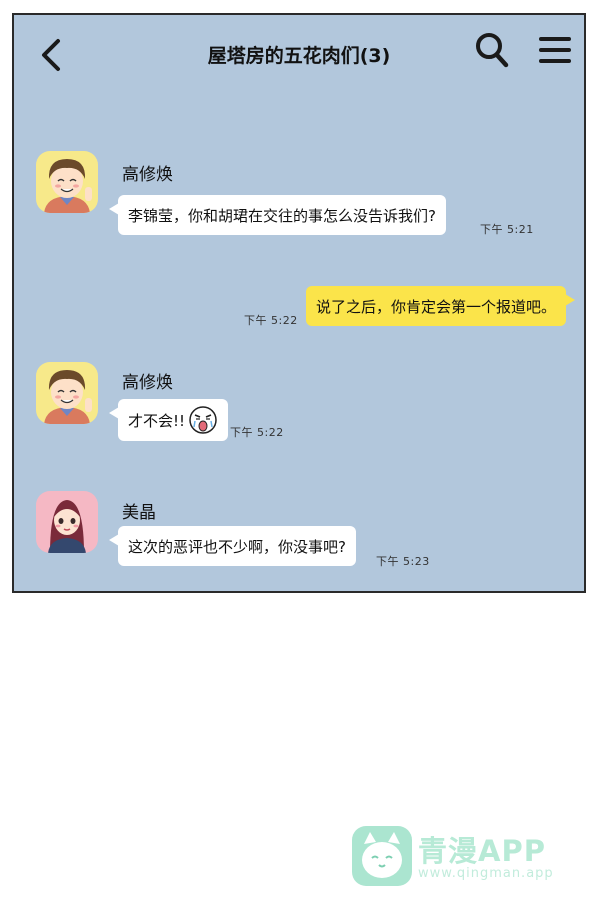  I want to click on message-bubble: 这次的恶评也不少啊，你没事吧?, so click(232, 546).